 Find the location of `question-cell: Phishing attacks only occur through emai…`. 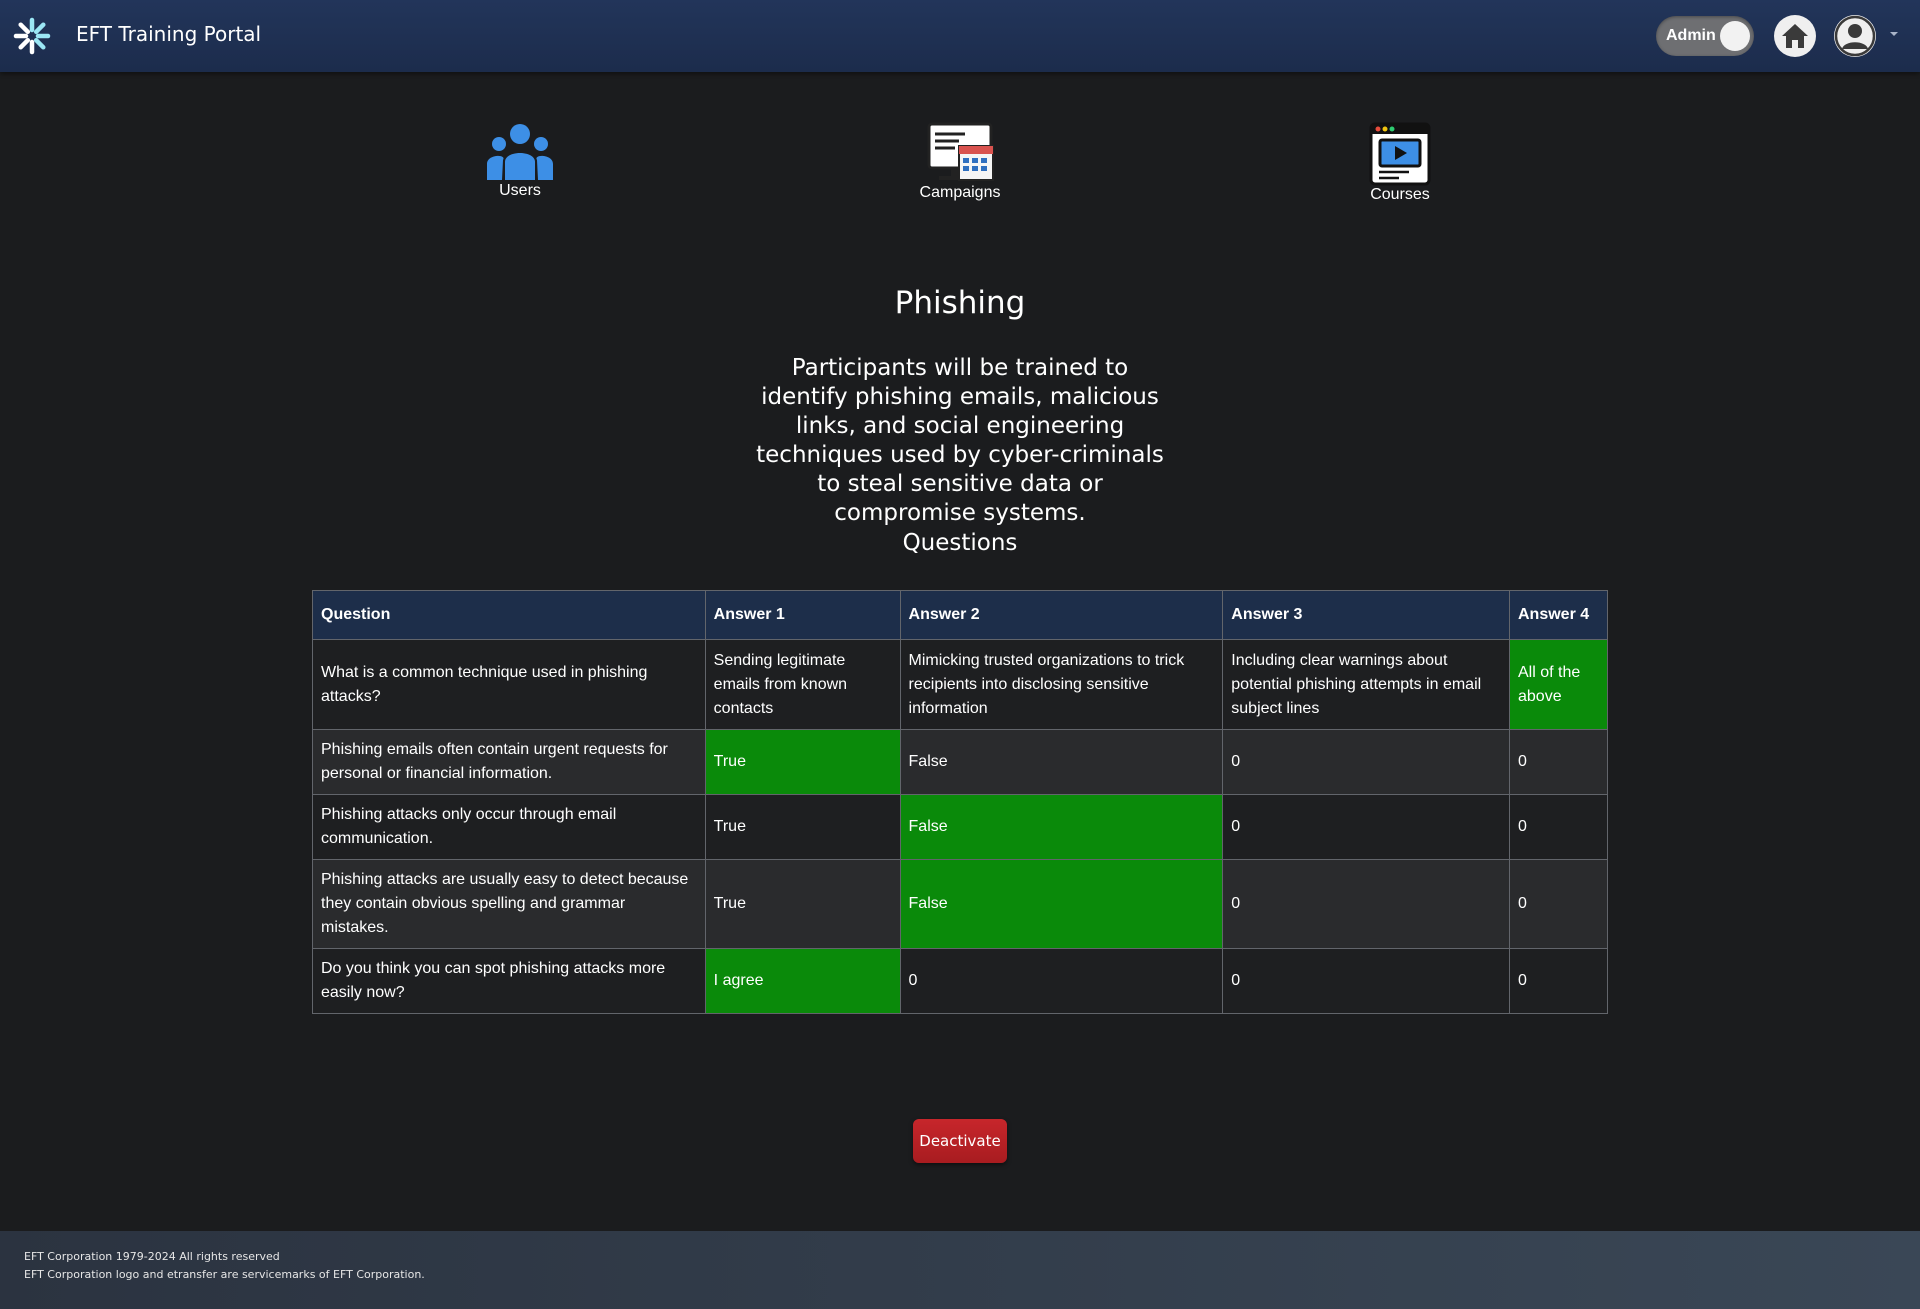

question-cell: Phishing attacks only occur through emai… is located at coordinates (509, 827).